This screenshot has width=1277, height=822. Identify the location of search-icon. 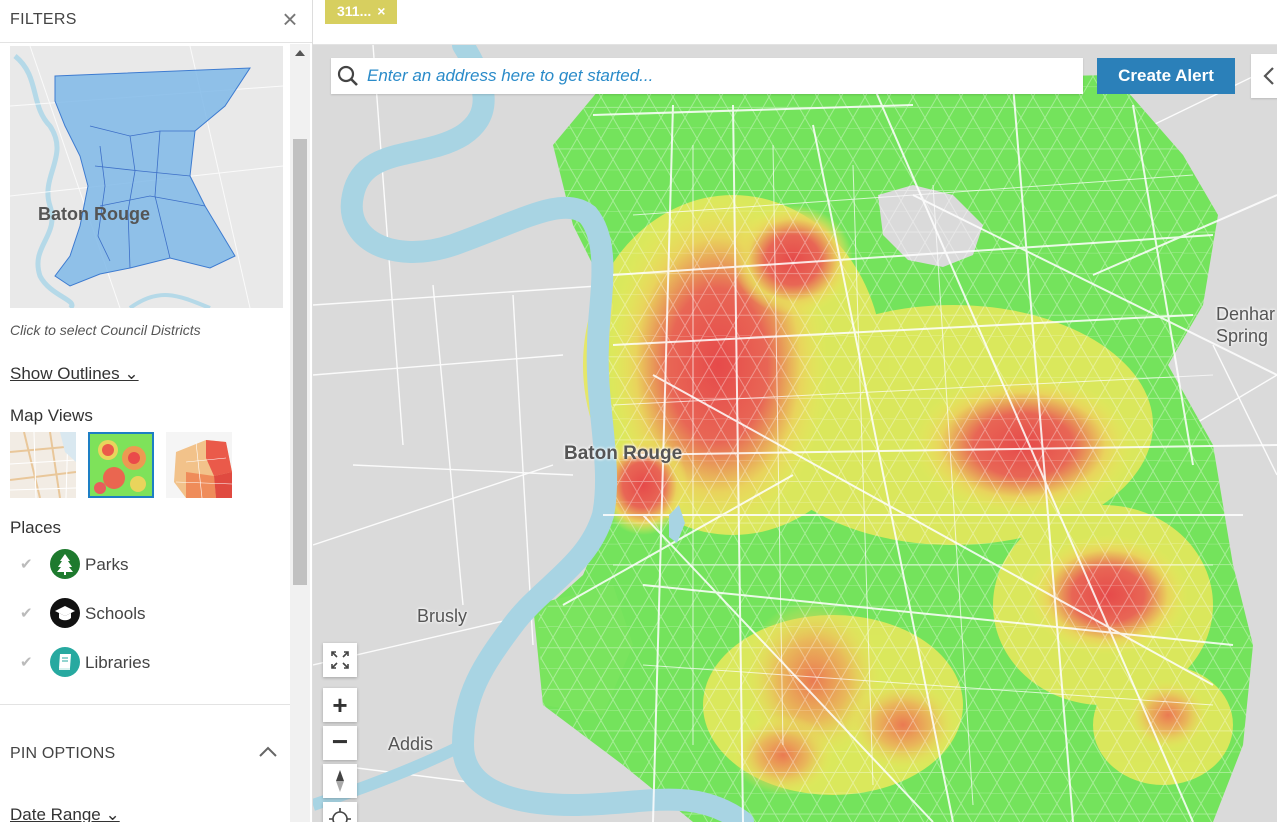
(348, 76).